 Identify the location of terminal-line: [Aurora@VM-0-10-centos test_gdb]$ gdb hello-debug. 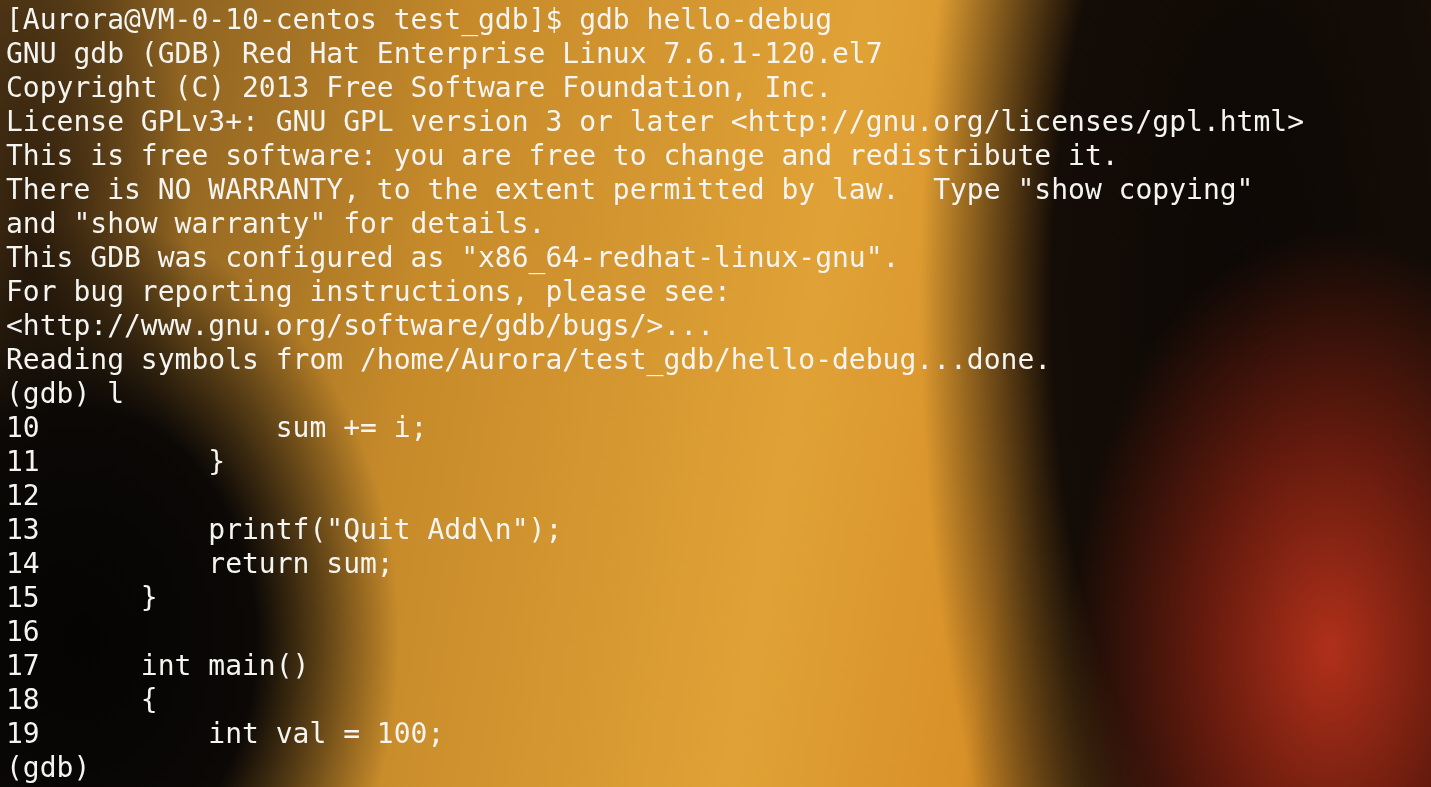
(419, 20).